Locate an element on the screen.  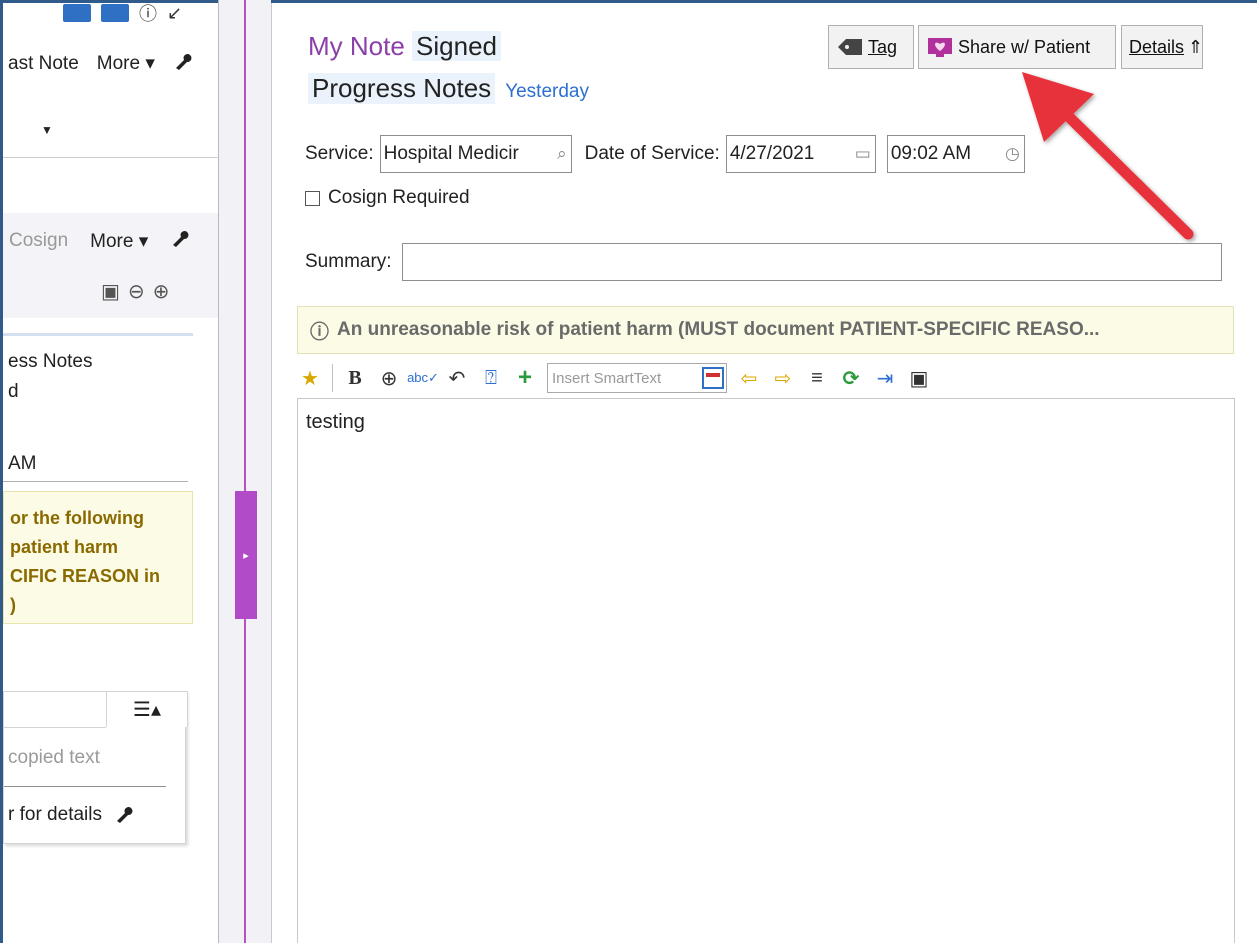
help-field-icon: ⍰ is located at coordinates (491, 378).